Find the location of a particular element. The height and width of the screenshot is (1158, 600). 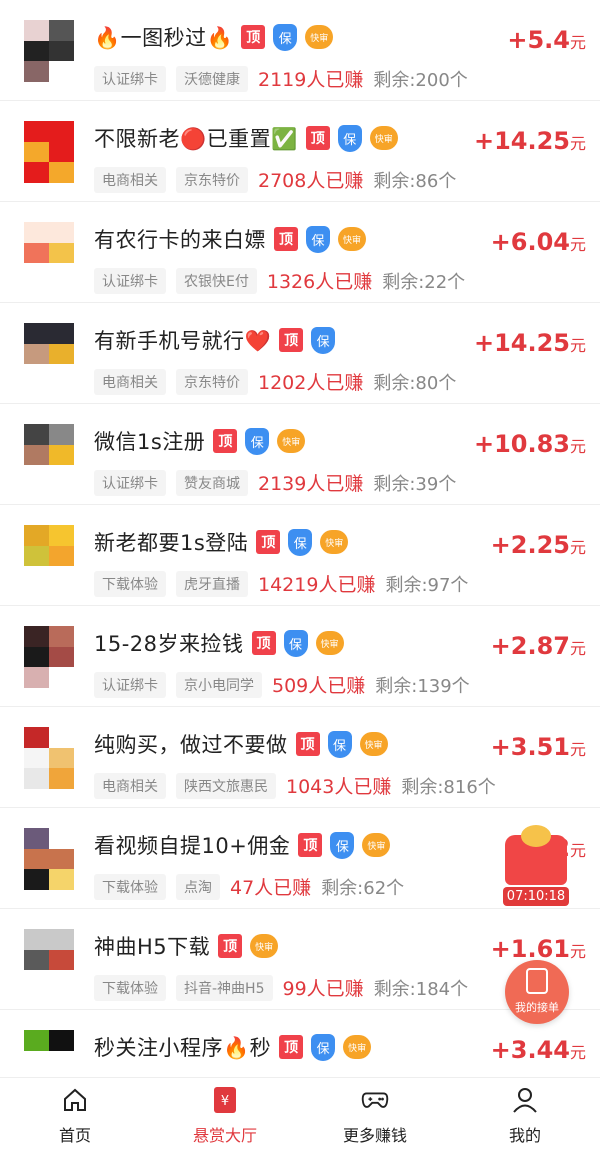

nav-bounty-hall: ¥ 悬赏大厅 is located at coordinates (225, 1118).